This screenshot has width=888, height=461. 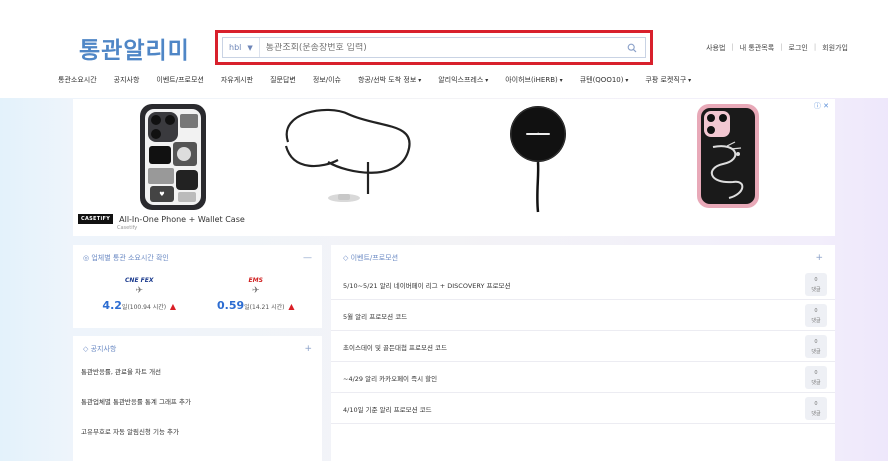 I want to click on collapse-icon: —, so click(x=307, y=258).